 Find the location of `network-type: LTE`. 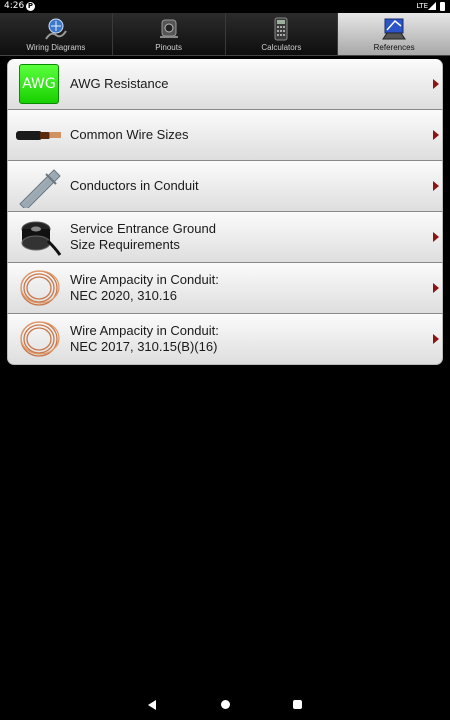

network-type: LTE is located at coordinates (422, 6).